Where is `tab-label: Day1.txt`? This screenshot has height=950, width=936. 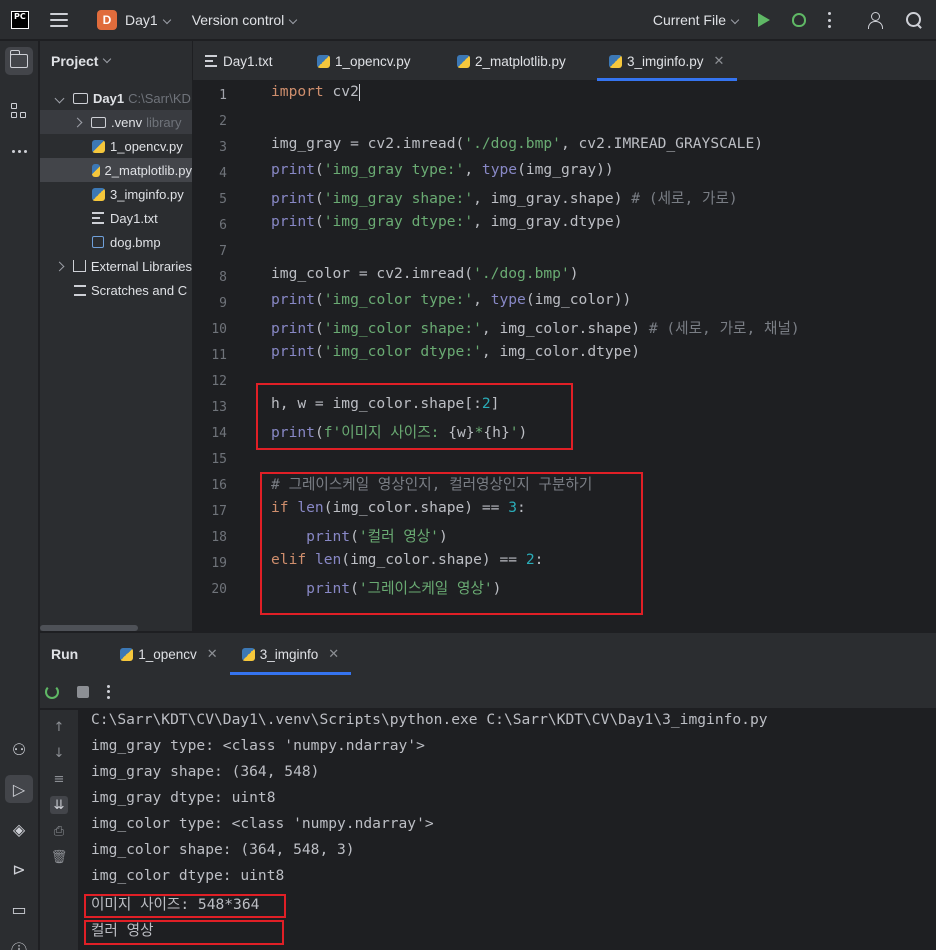
tab-label: Day1.txt is located at coordinates (248, 61).